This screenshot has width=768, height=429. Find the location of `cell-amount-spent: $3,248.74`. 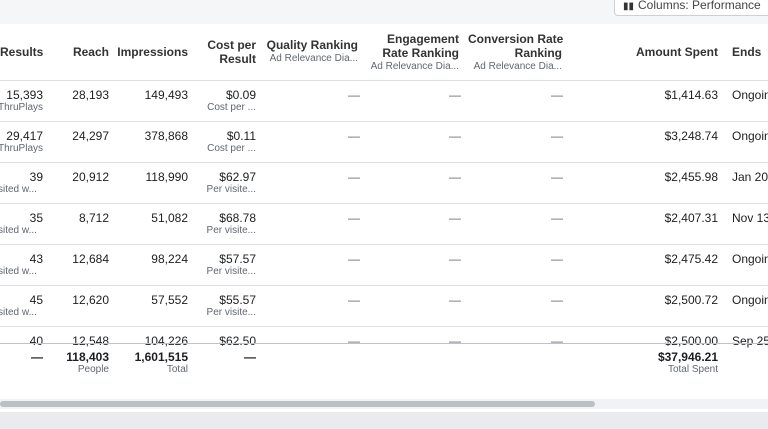

cell-amount-spent: $3,248.74 is located at coordinates (691, 136).